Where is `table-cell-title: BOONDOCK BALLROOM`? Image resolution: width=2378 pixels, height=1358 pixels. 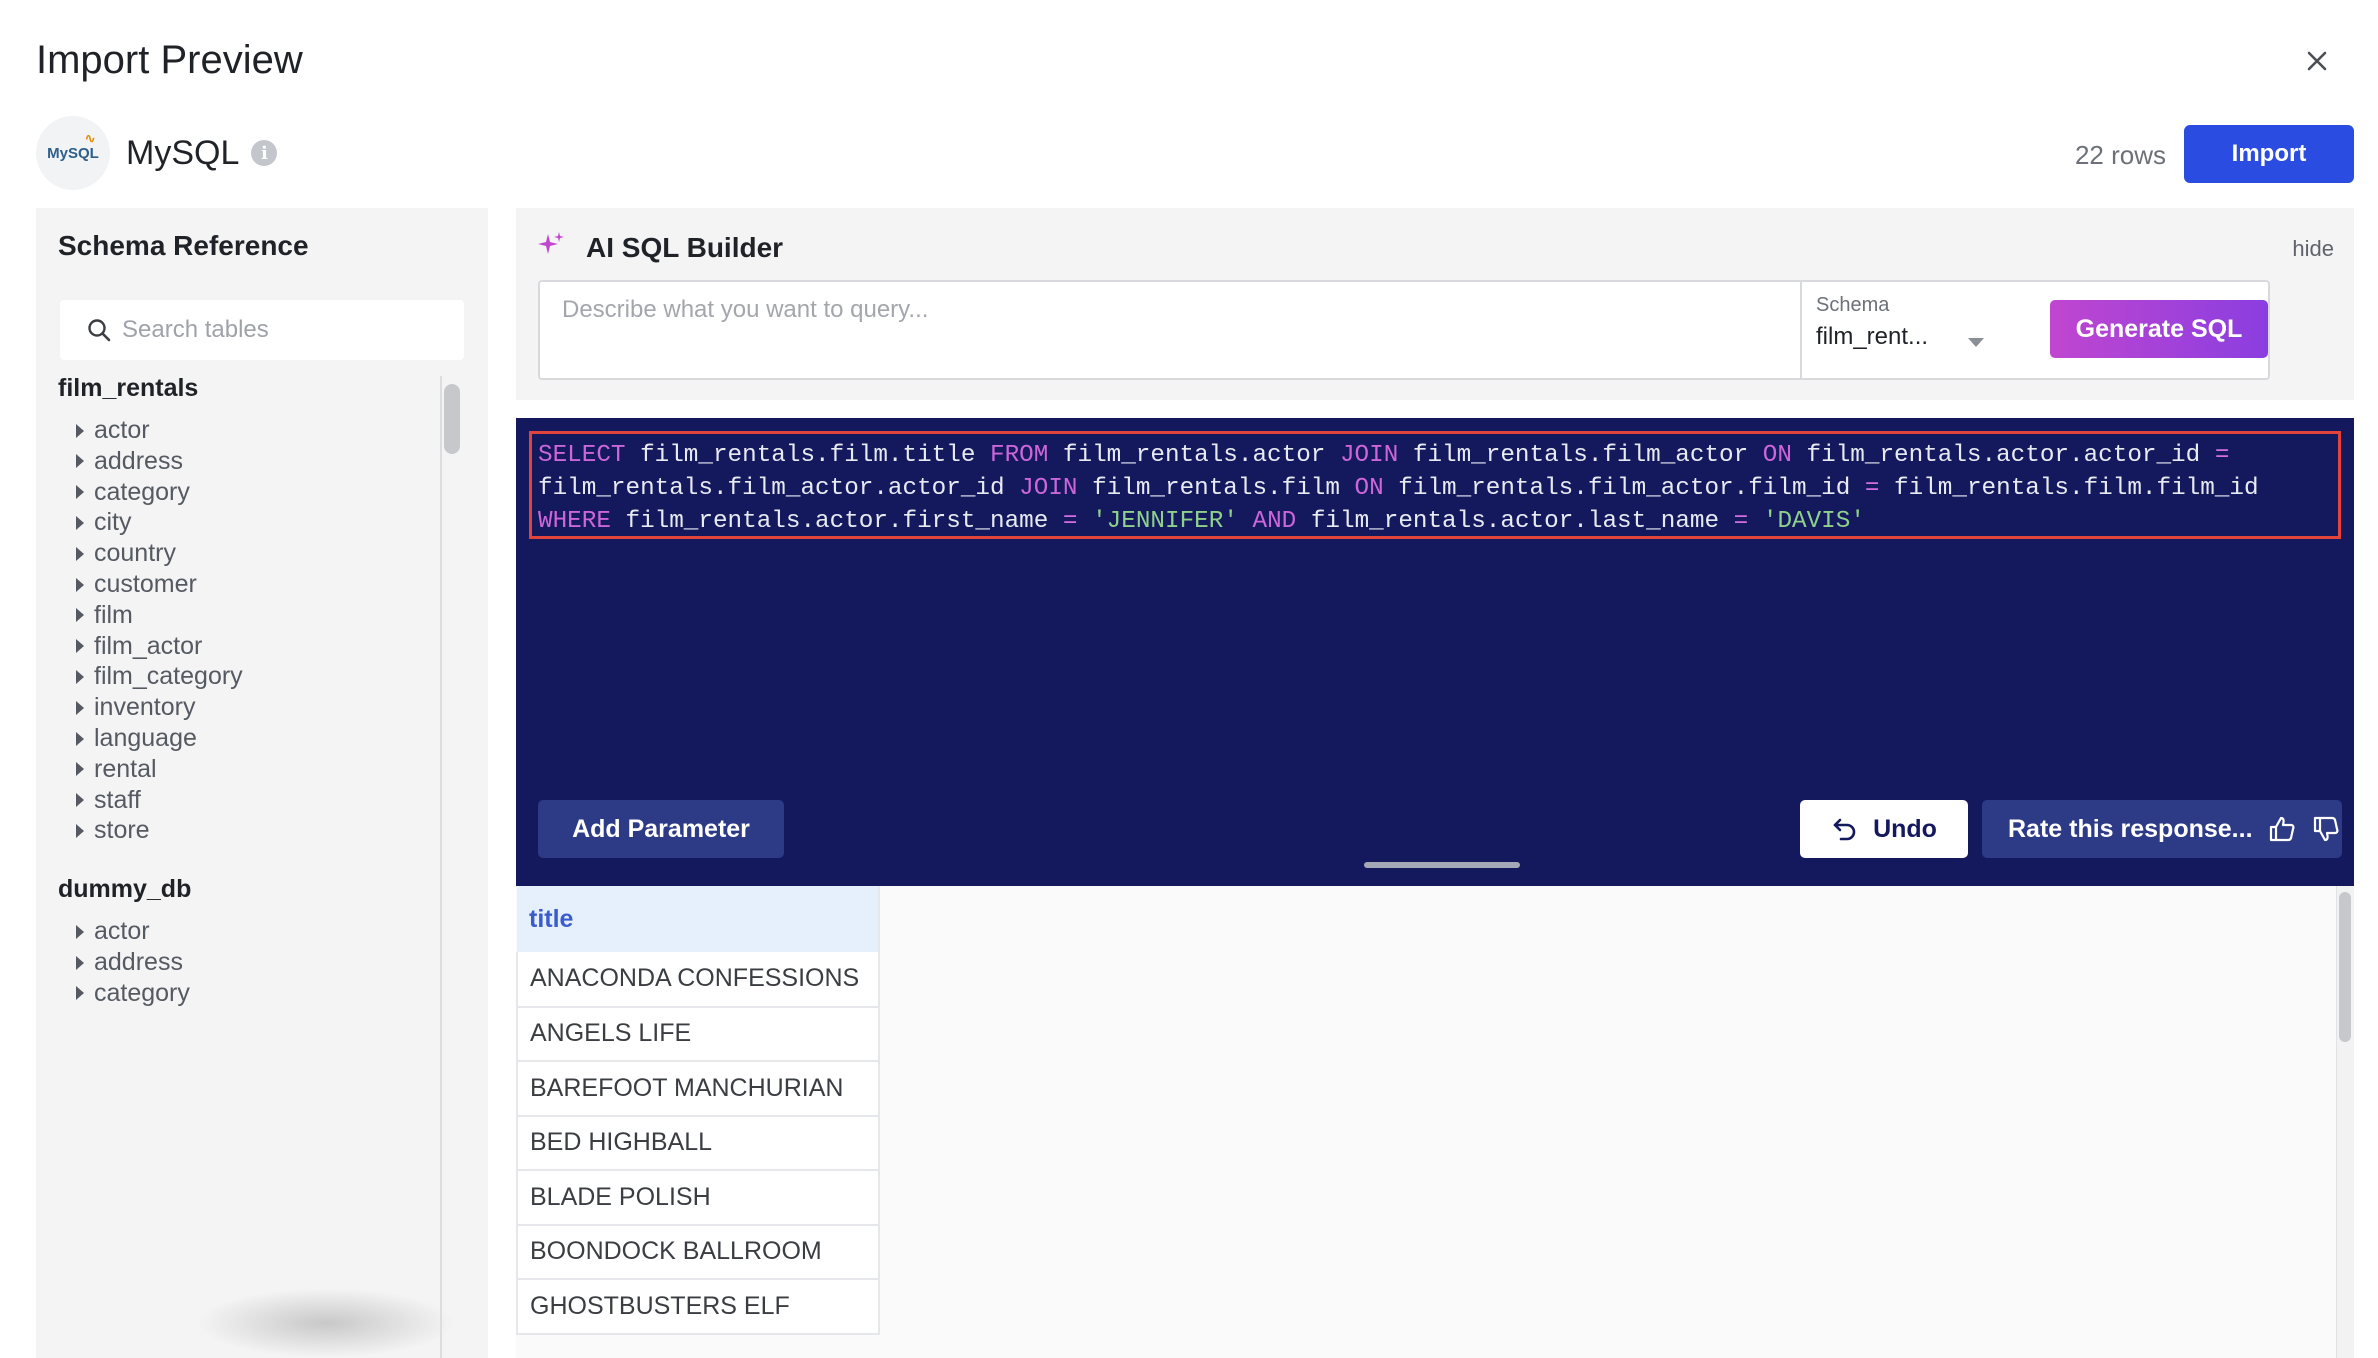
table-cell-title: BOONDOCK BALLROOM is located at coordinates (698, 1252).